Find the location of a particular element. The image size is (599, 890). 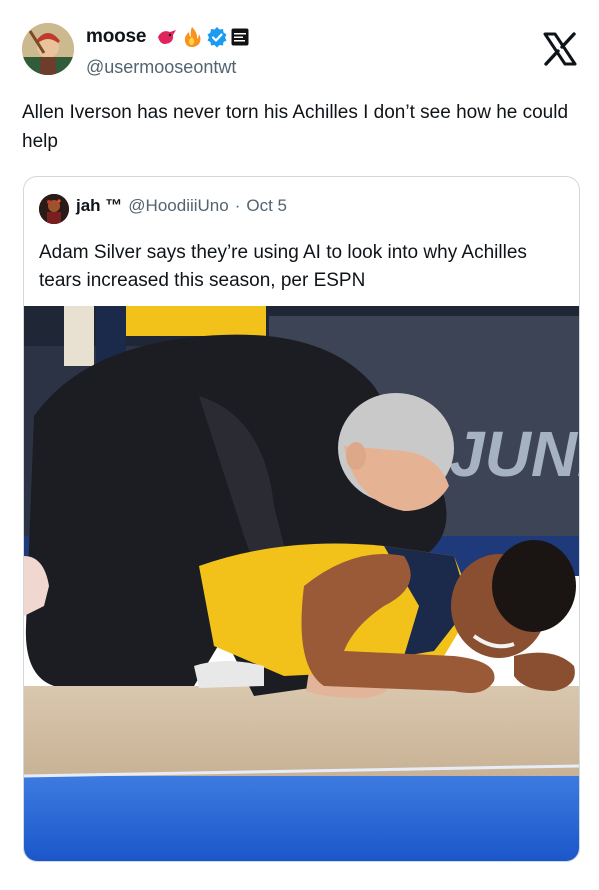

quoted-tweet-header: jah ™ @HoodiiiUno · Oct 5 is located at coordinates (181, 206).